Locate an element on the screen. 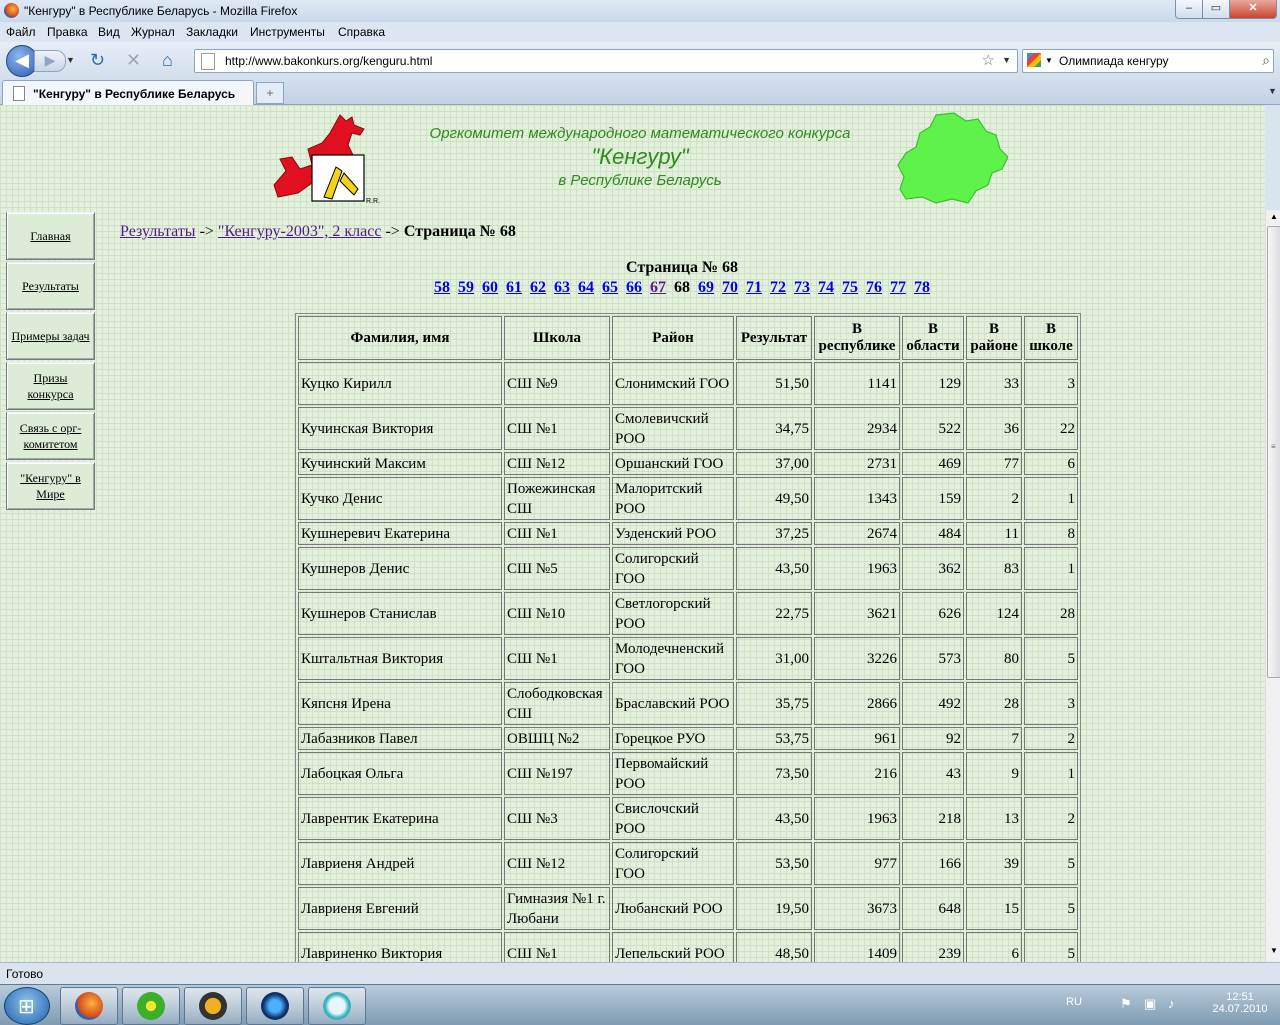  search-bar: ▼ Олимпиада кенгуру ⌕ is located at coordinates (1148, 61).